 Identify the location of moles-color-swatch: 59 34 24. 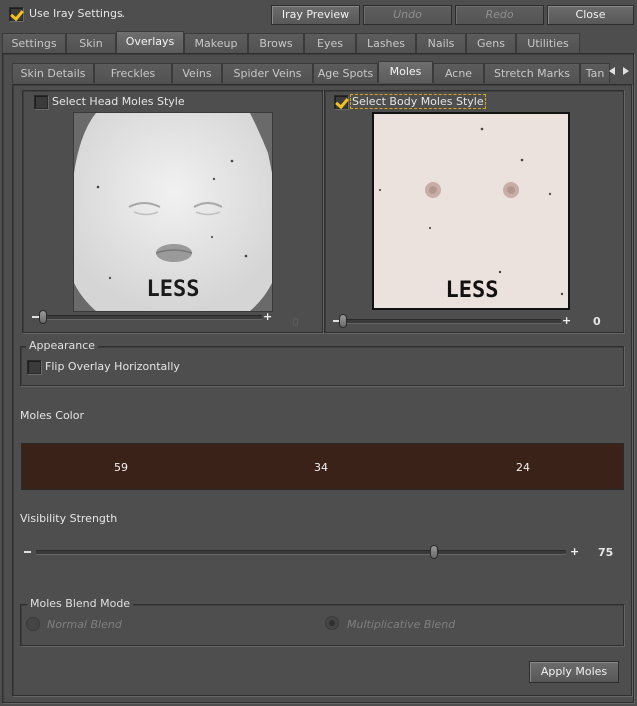
(322, 466).